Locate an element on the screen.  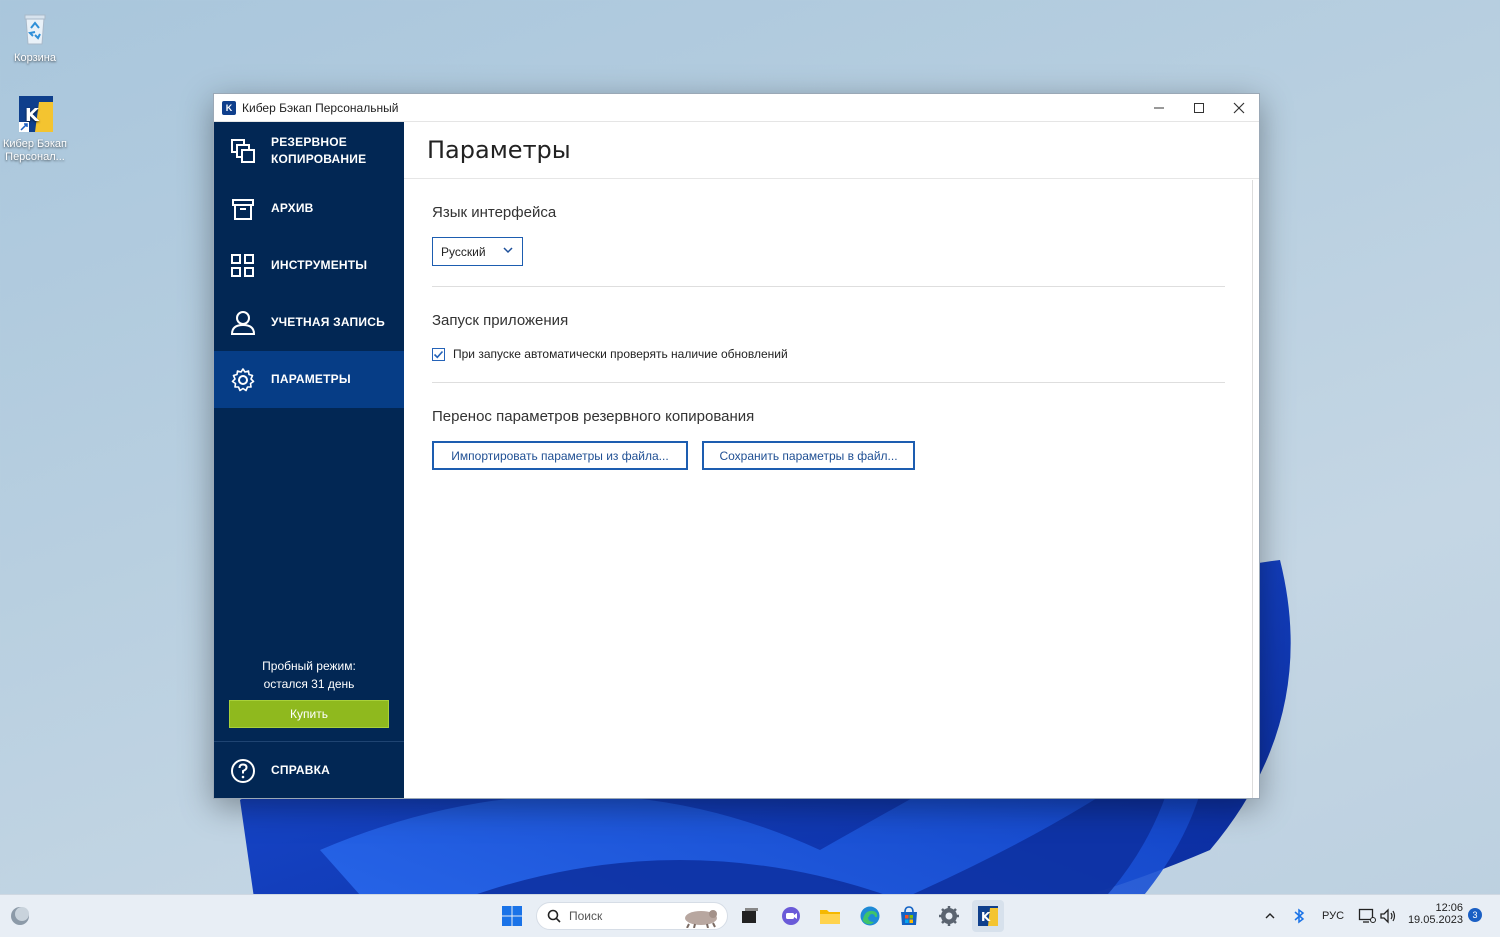
sidebar-item-label: СПРАВКА is located at coordinates (300, 770).